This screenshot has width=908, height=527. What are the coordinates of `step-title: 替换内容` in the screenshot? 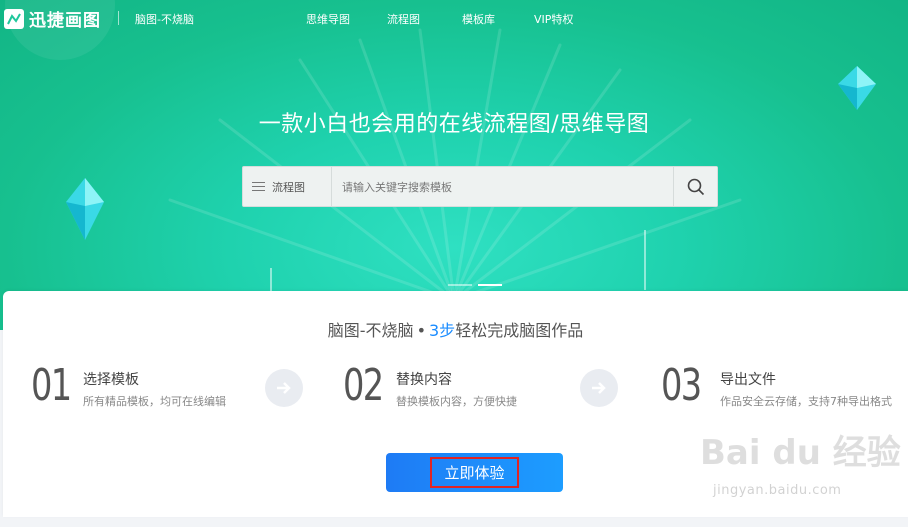 It's located at (424, 380).